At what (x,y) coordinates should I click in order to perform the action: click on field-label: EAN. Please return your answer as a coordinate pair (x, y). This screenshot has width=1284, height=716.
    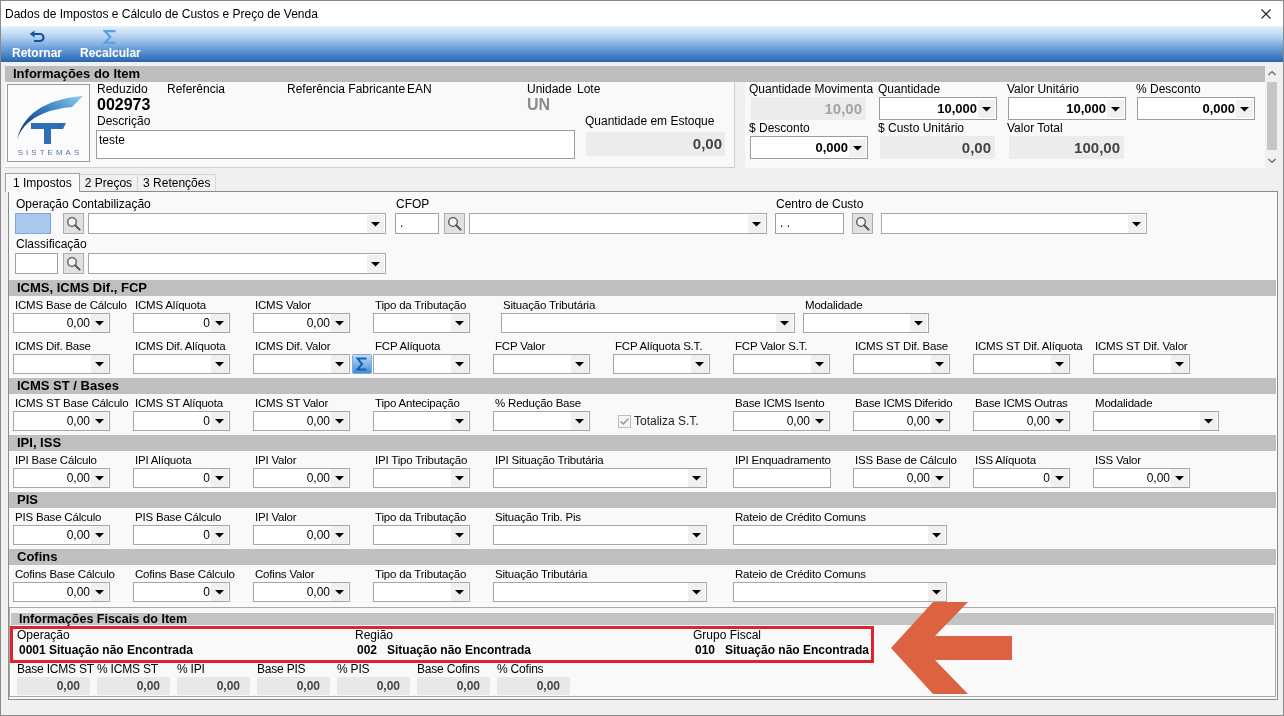
    Looking at the image, I should click on (419, 89).